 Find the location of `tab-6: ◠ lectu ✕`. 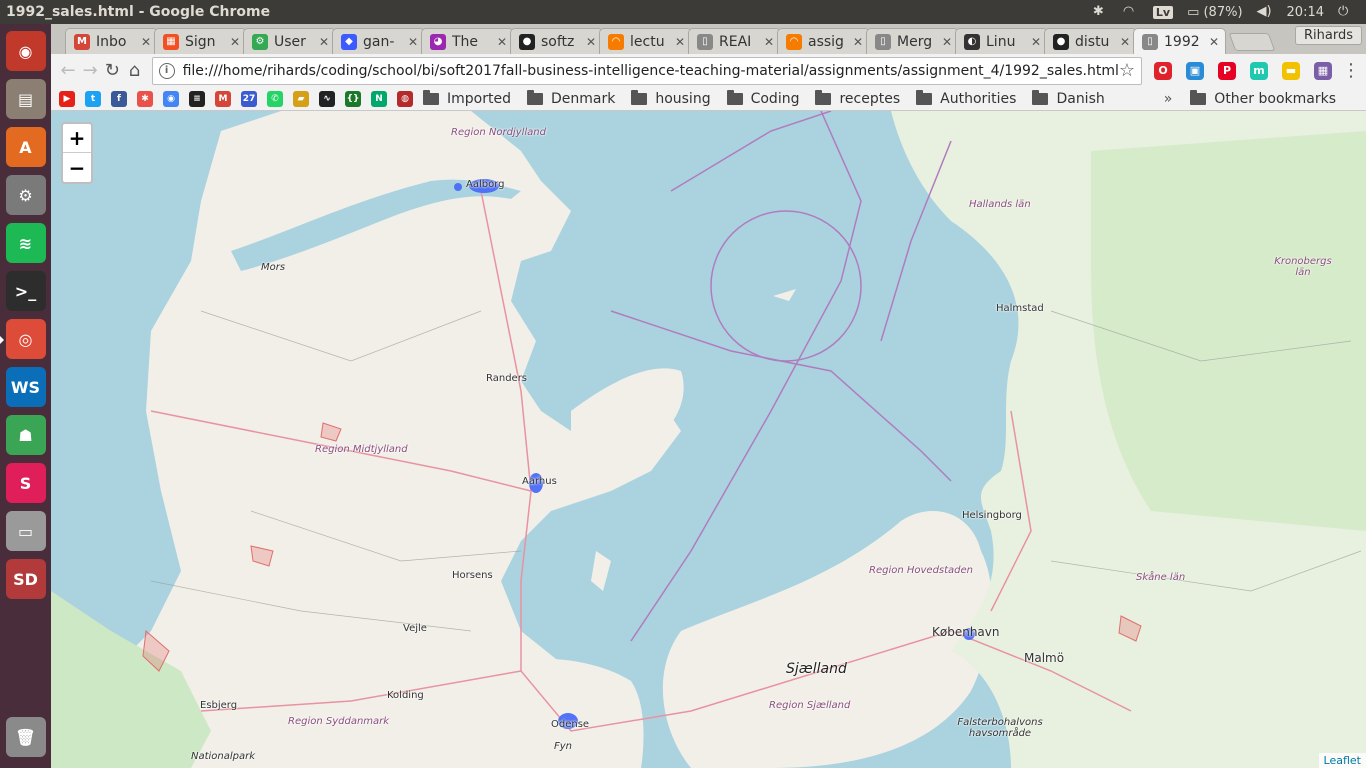

tab-6: ◠ lectu ✕ is located at coordinates (645, 41).